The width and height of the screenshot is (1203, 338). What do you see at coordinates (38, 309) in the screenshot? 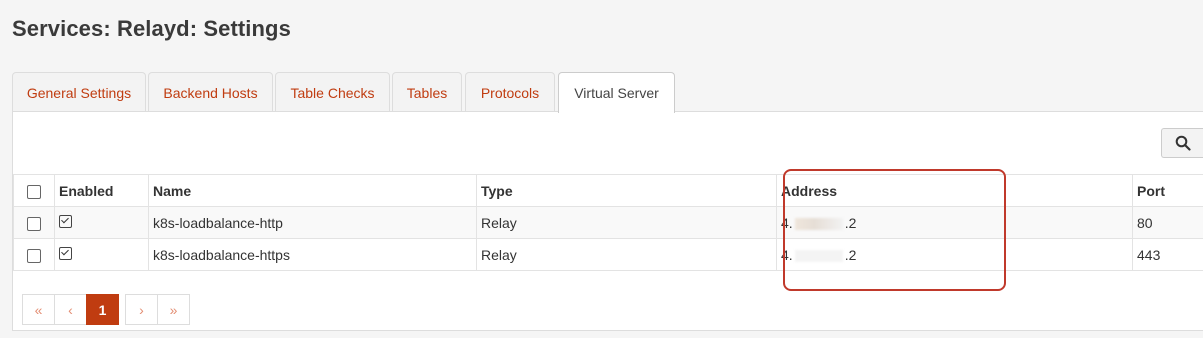
I see `first-page-button: «` at bounding box center [38, 309].